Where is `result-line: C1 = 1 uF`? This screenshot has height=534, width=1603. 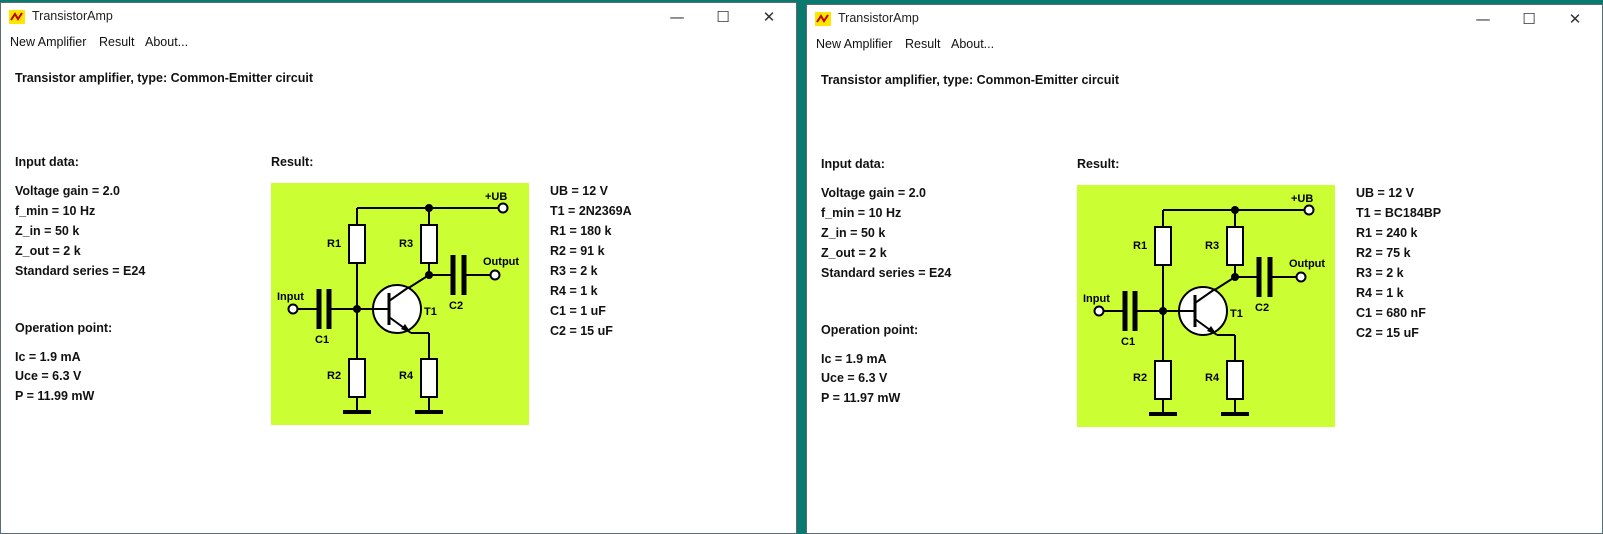
result-line: C1 = 1 uF is located at coordinates (578, 311).